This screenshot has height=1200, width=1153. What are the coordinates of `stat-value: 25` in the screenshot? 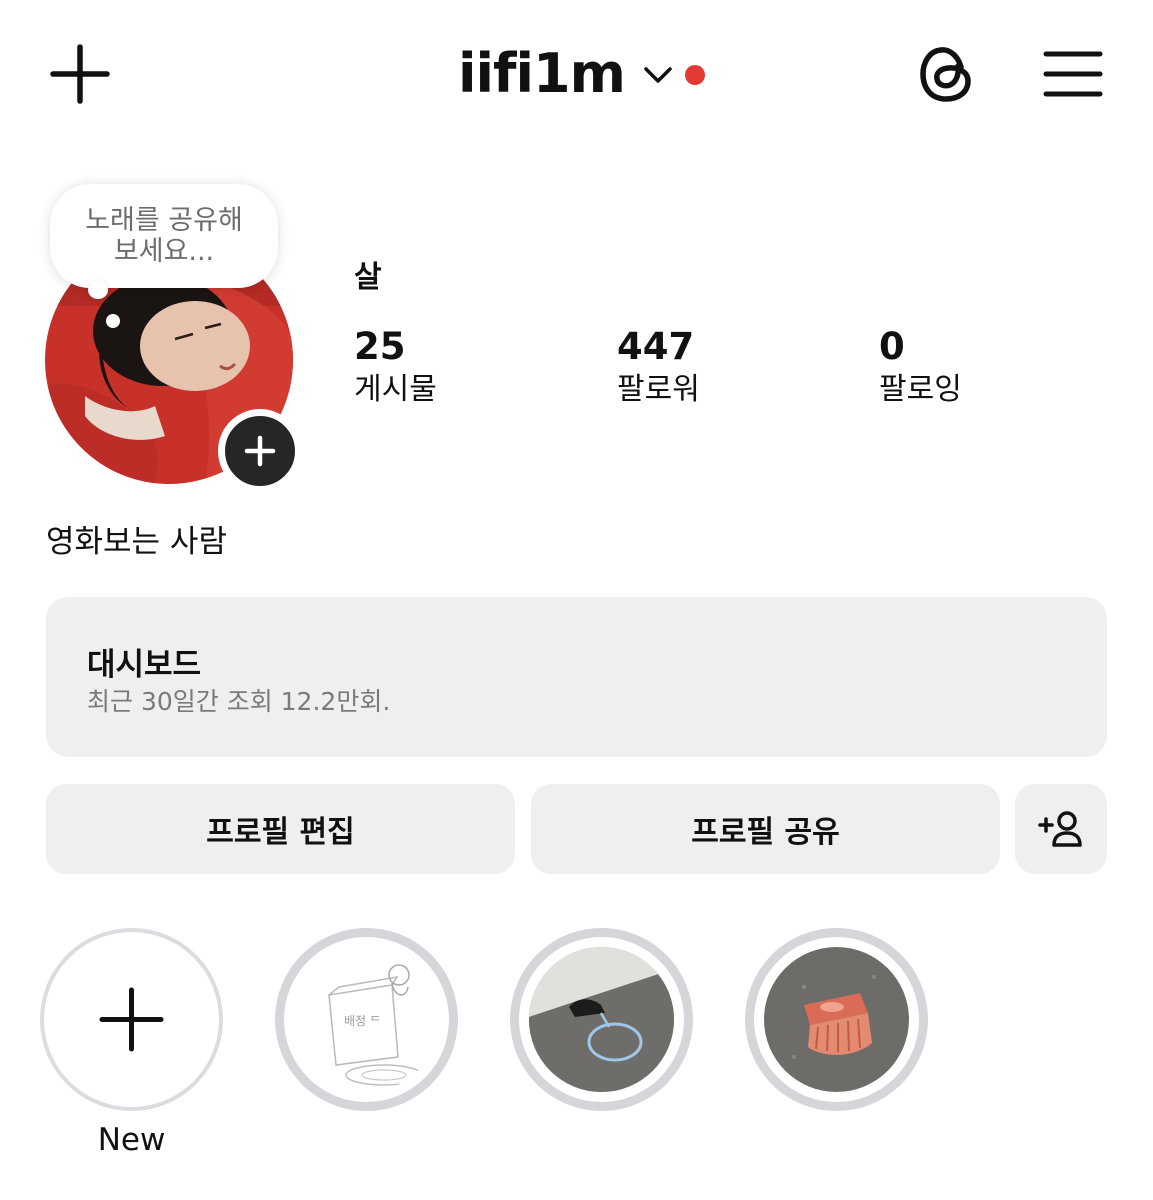 It's located at (380, 346).